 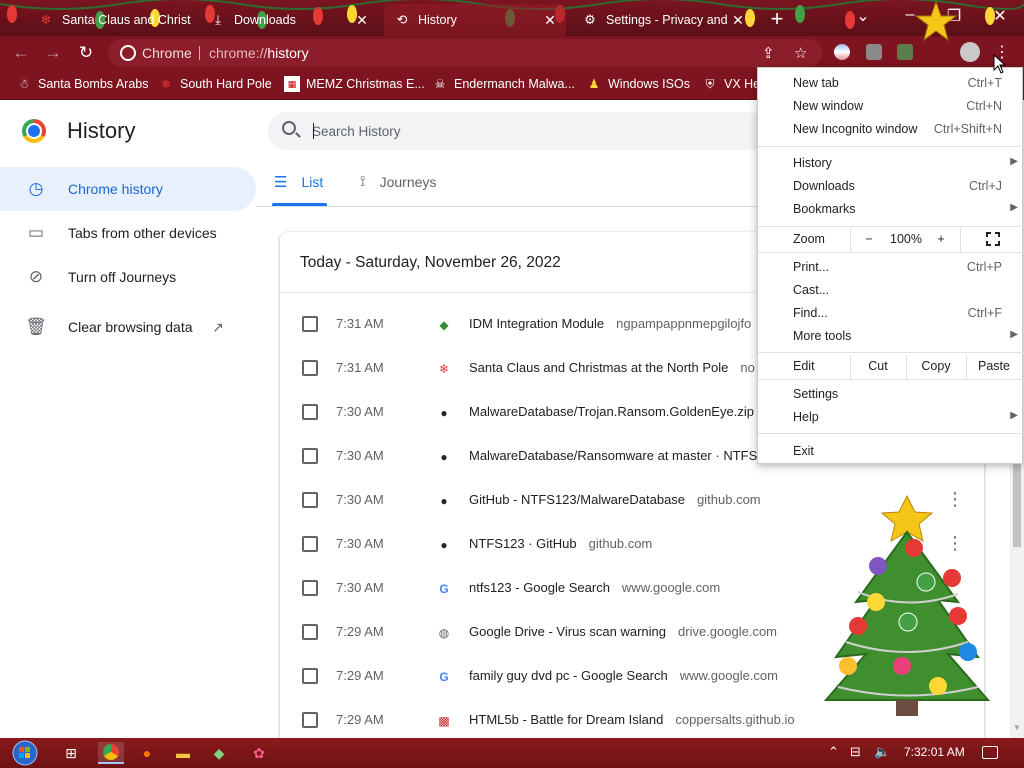 I want to click on zoom-level: 100%, so click(x=906, y=239).